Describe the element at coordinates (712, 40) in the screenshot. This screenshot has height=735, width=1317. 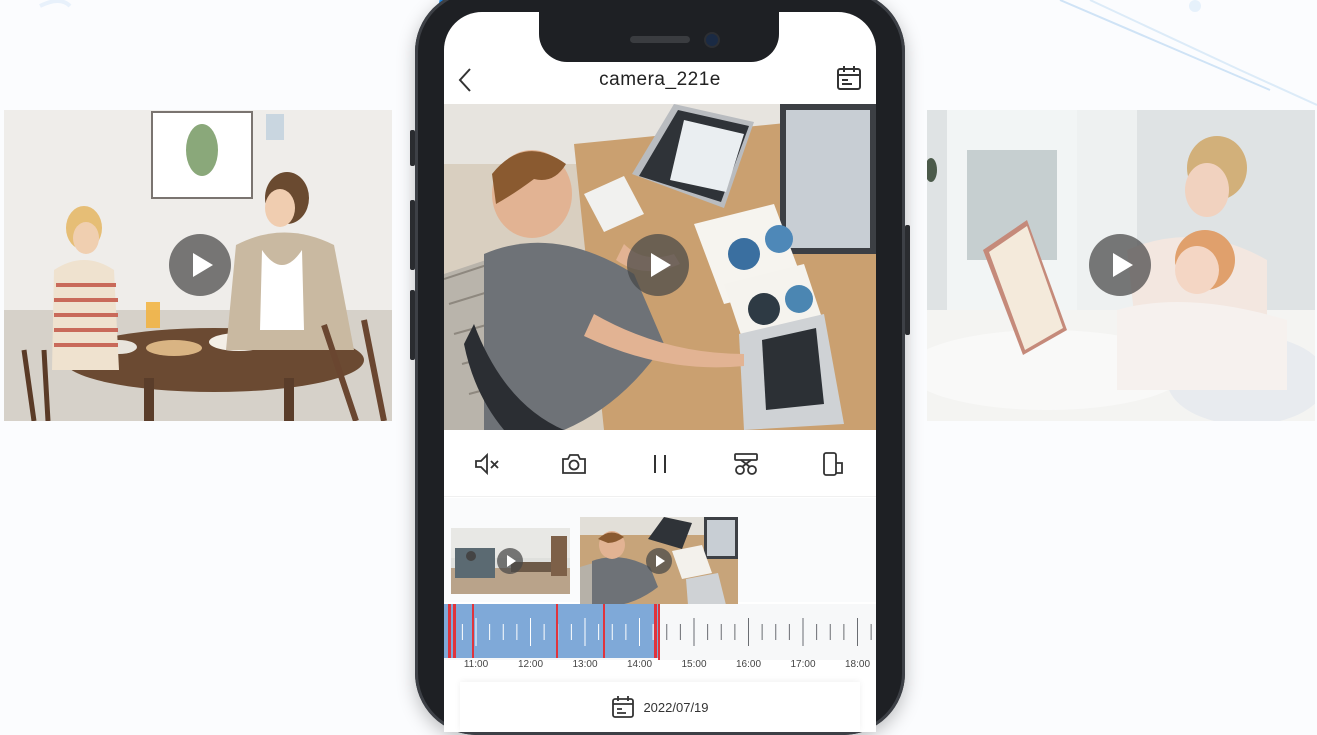
I see `front-camera` at that location.